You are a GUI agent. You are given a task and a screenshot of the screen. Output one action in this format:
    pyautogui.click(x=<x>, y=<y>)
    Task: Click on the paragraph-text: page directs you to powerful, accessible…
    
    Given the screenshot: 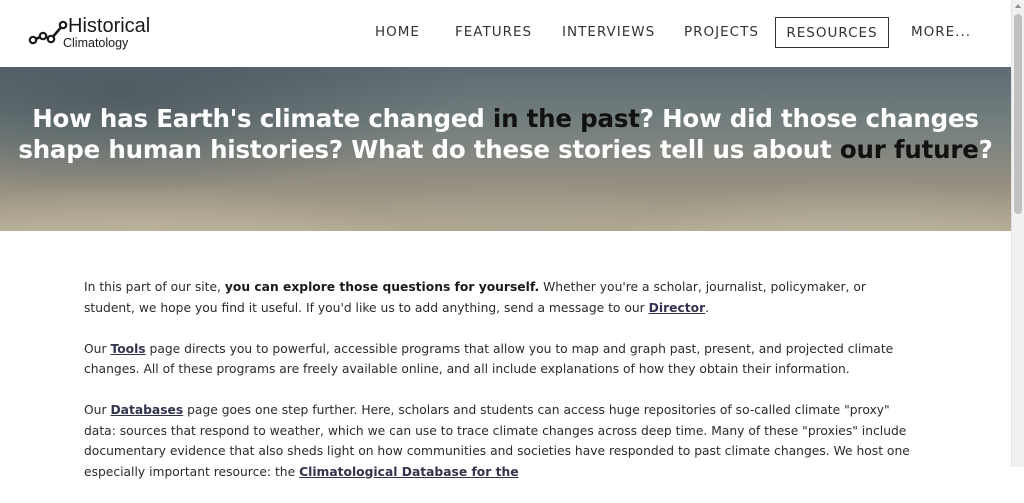 What is the action you would take?
    pyautogui.click(x=489, y=359)
    